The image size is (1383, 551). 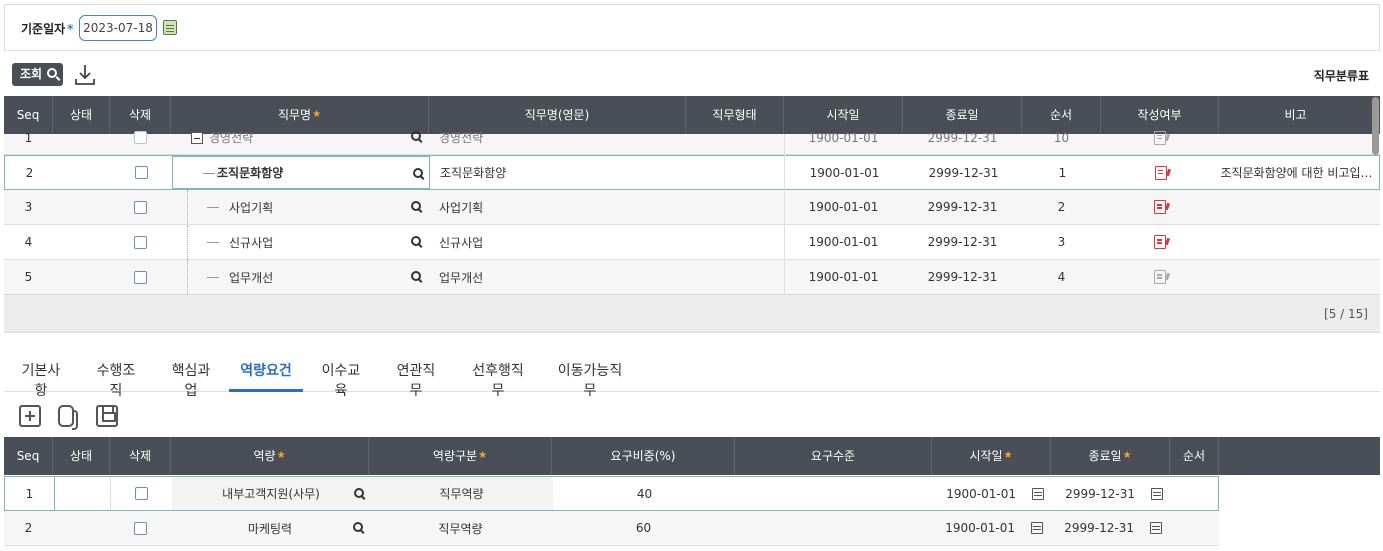 What do you see at coordinates (266, 376) in the screenshot?
I see `tab-competency: 역량요건` at bounding box center [266, 376].